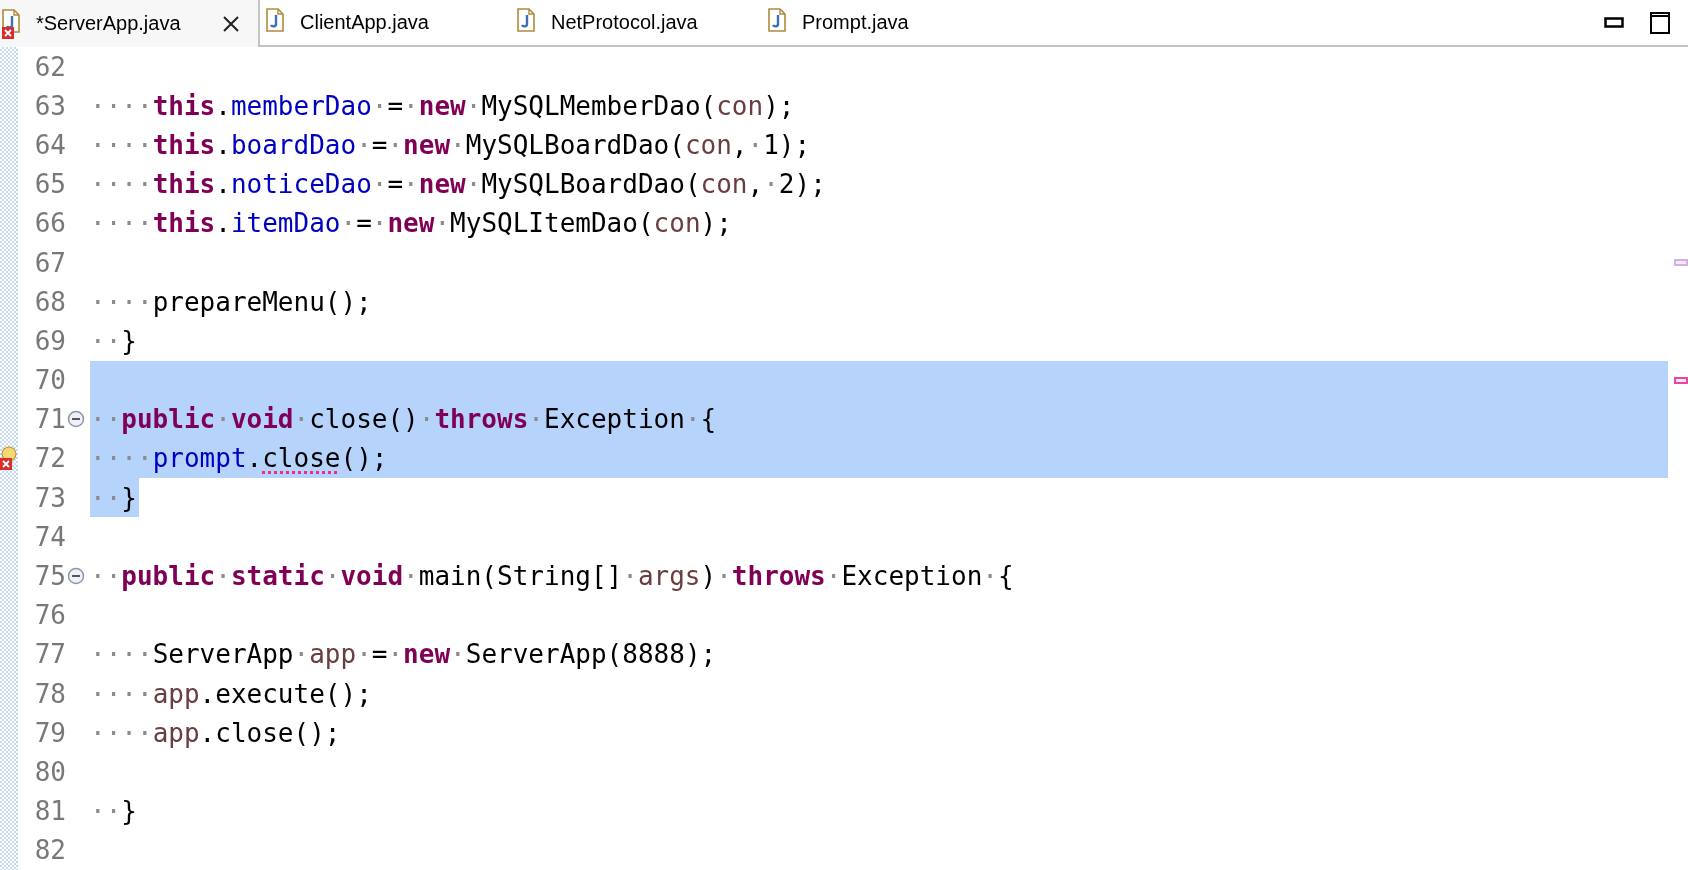  Describe the element at coordinates (216, 733) in the screenshot. I see `code-line: ····app.close();` at that location.